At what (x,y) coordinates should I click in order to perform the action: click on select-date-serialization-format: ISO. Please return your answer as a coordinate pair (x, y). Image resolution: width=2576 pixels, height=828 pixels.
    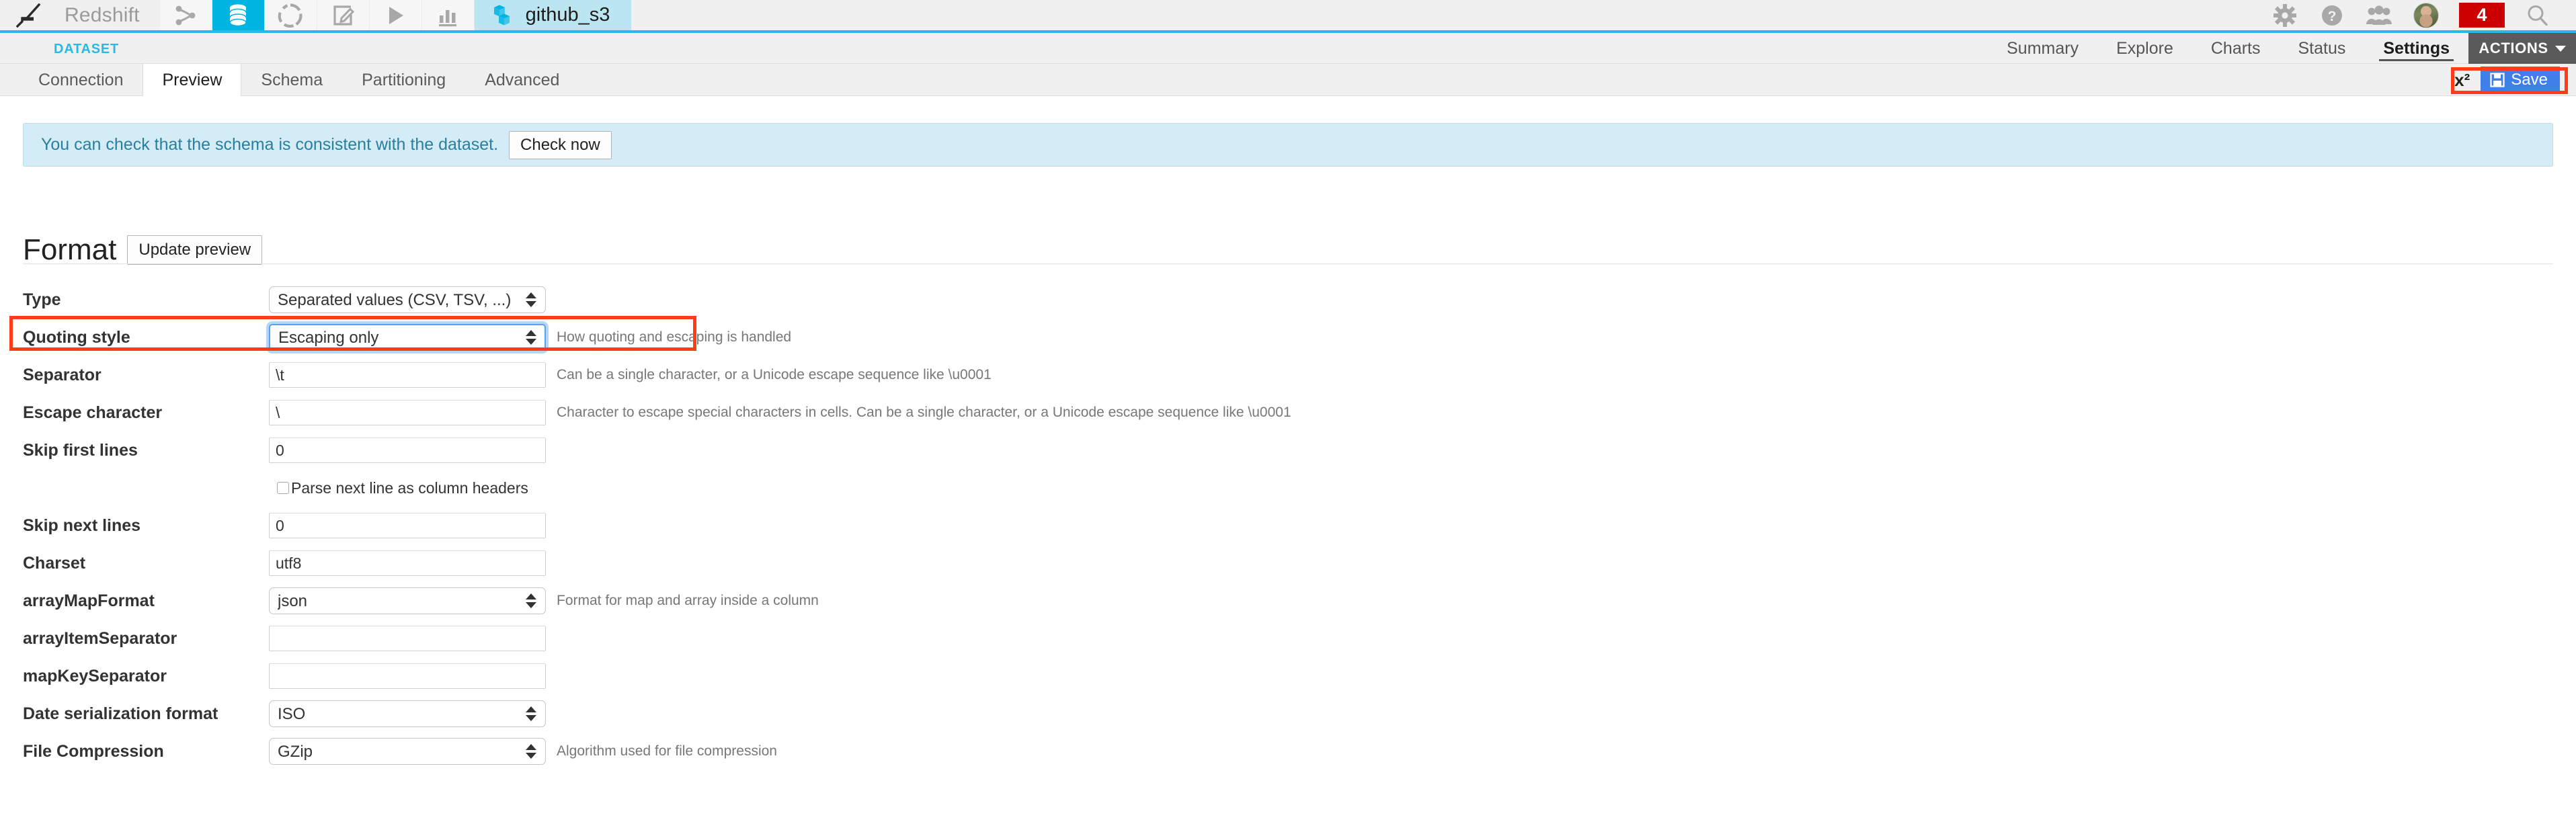
    Looking at the image, I should click on (407, 713).